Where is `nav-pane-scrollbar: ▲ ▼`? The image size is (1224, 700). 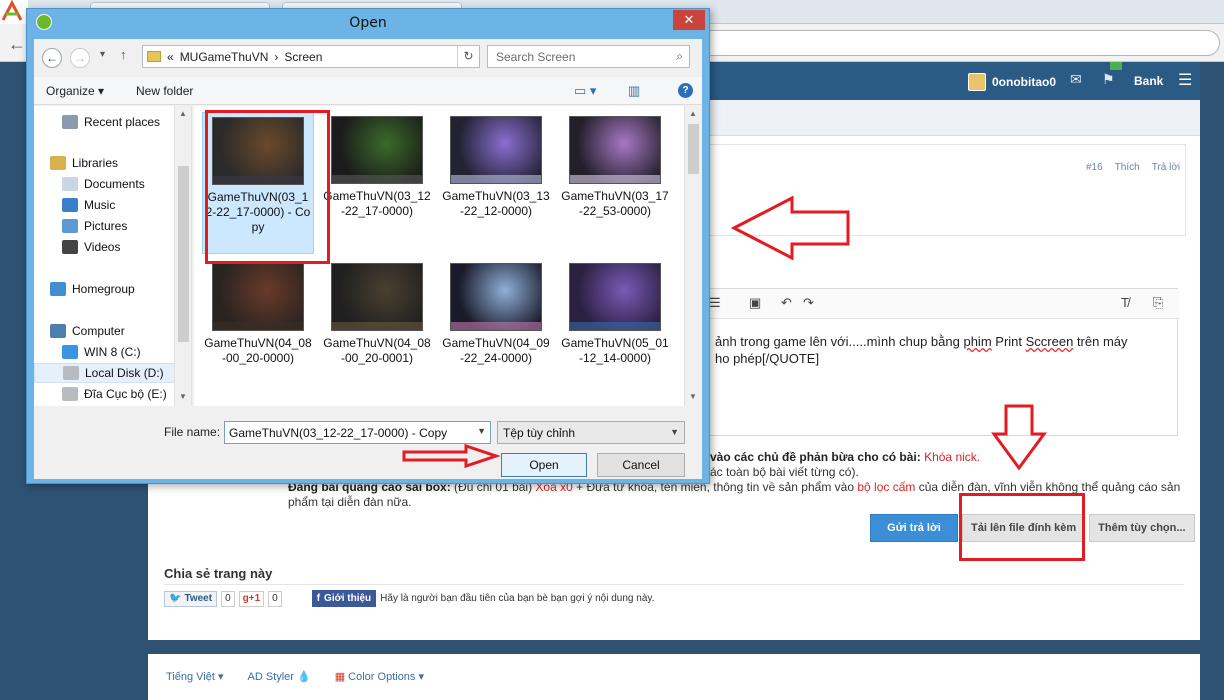
nav-pane-scrollbar: ▲ ▼ is located at coordinates (182, 256).